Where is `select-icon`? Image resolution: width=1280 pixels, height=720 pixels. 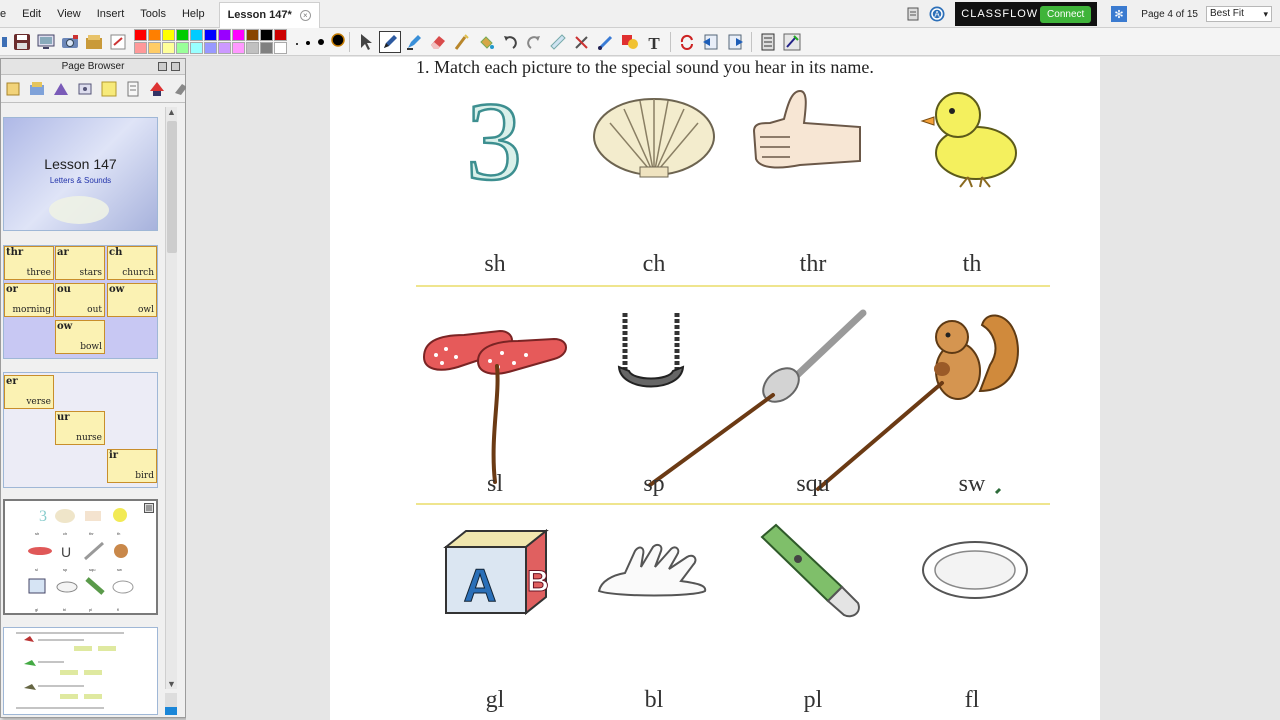
select-icon is located at coordinates (366, 42).